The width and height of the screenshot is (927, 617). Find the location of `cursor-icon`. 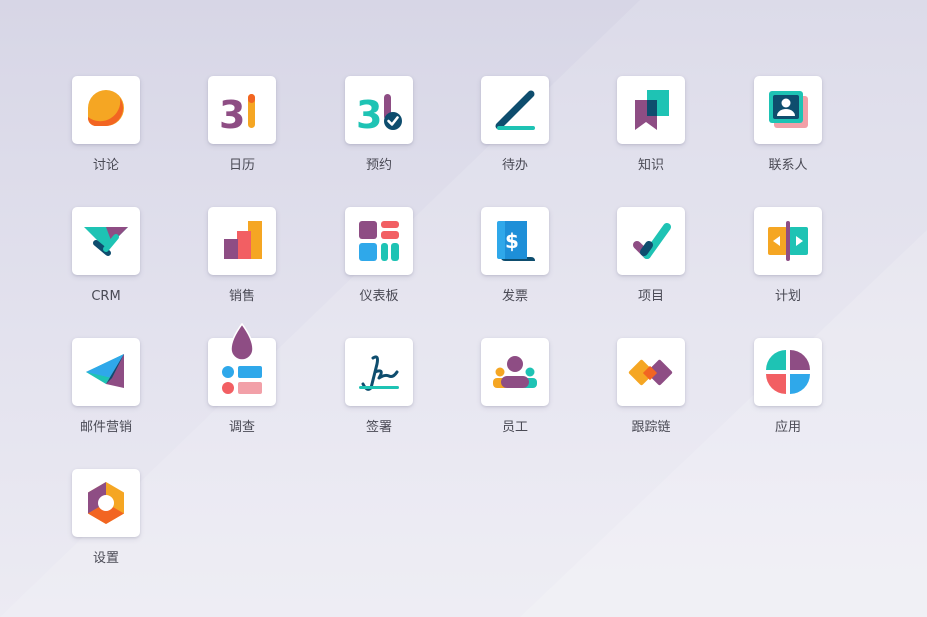

cursor-icon is located at coordinates (242, 344).